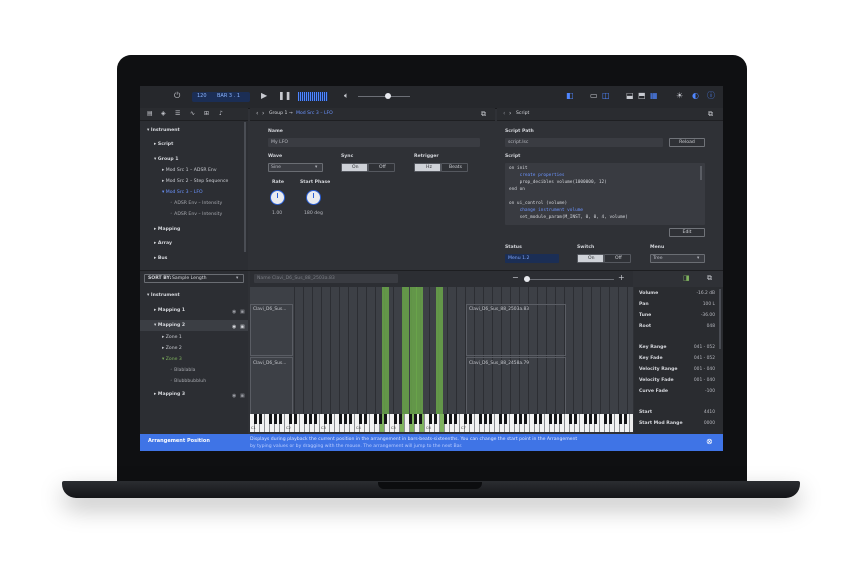  What do you see at coordinates (196, 214) in the screenshot?
I see `tree-item-adsr-intensity-2: ◦ ADSR Env – Intensity` at bounding box center [196, 214].